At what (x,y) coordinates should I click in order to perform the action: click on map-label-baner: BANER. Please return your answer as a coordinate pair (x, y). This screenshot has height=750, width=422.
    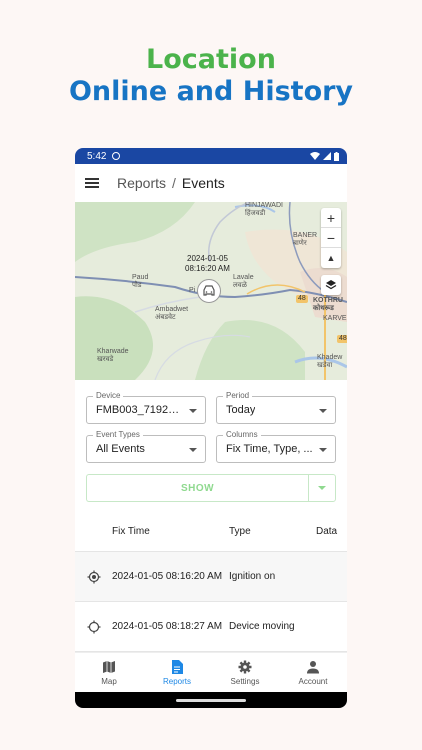
    Looking at the image, I should click on (305, 235).